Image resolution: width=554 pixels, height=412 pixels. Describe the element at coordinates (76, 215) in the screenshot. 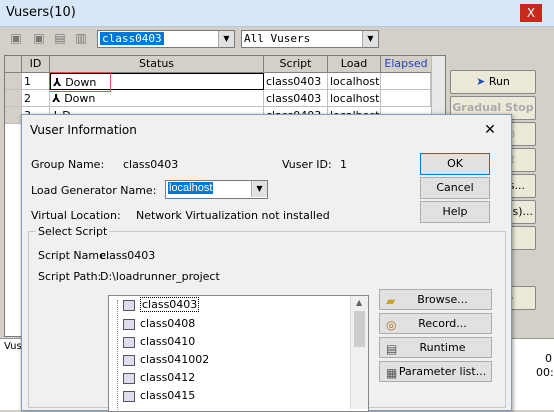

I see `virtual-location-label: Virtual Location:` at that location.